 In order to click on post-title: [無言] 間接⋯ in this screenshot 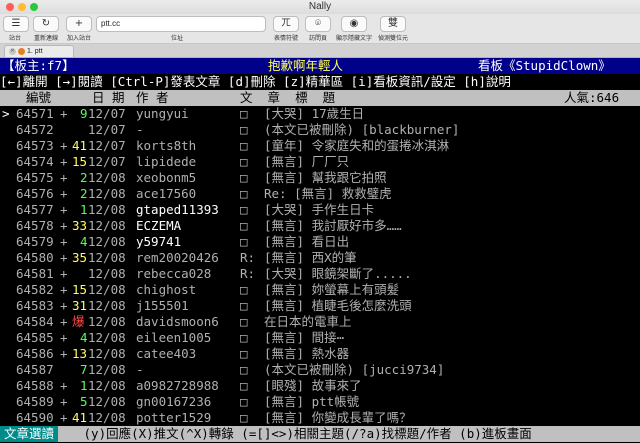, I will do `click(304, 338)`.